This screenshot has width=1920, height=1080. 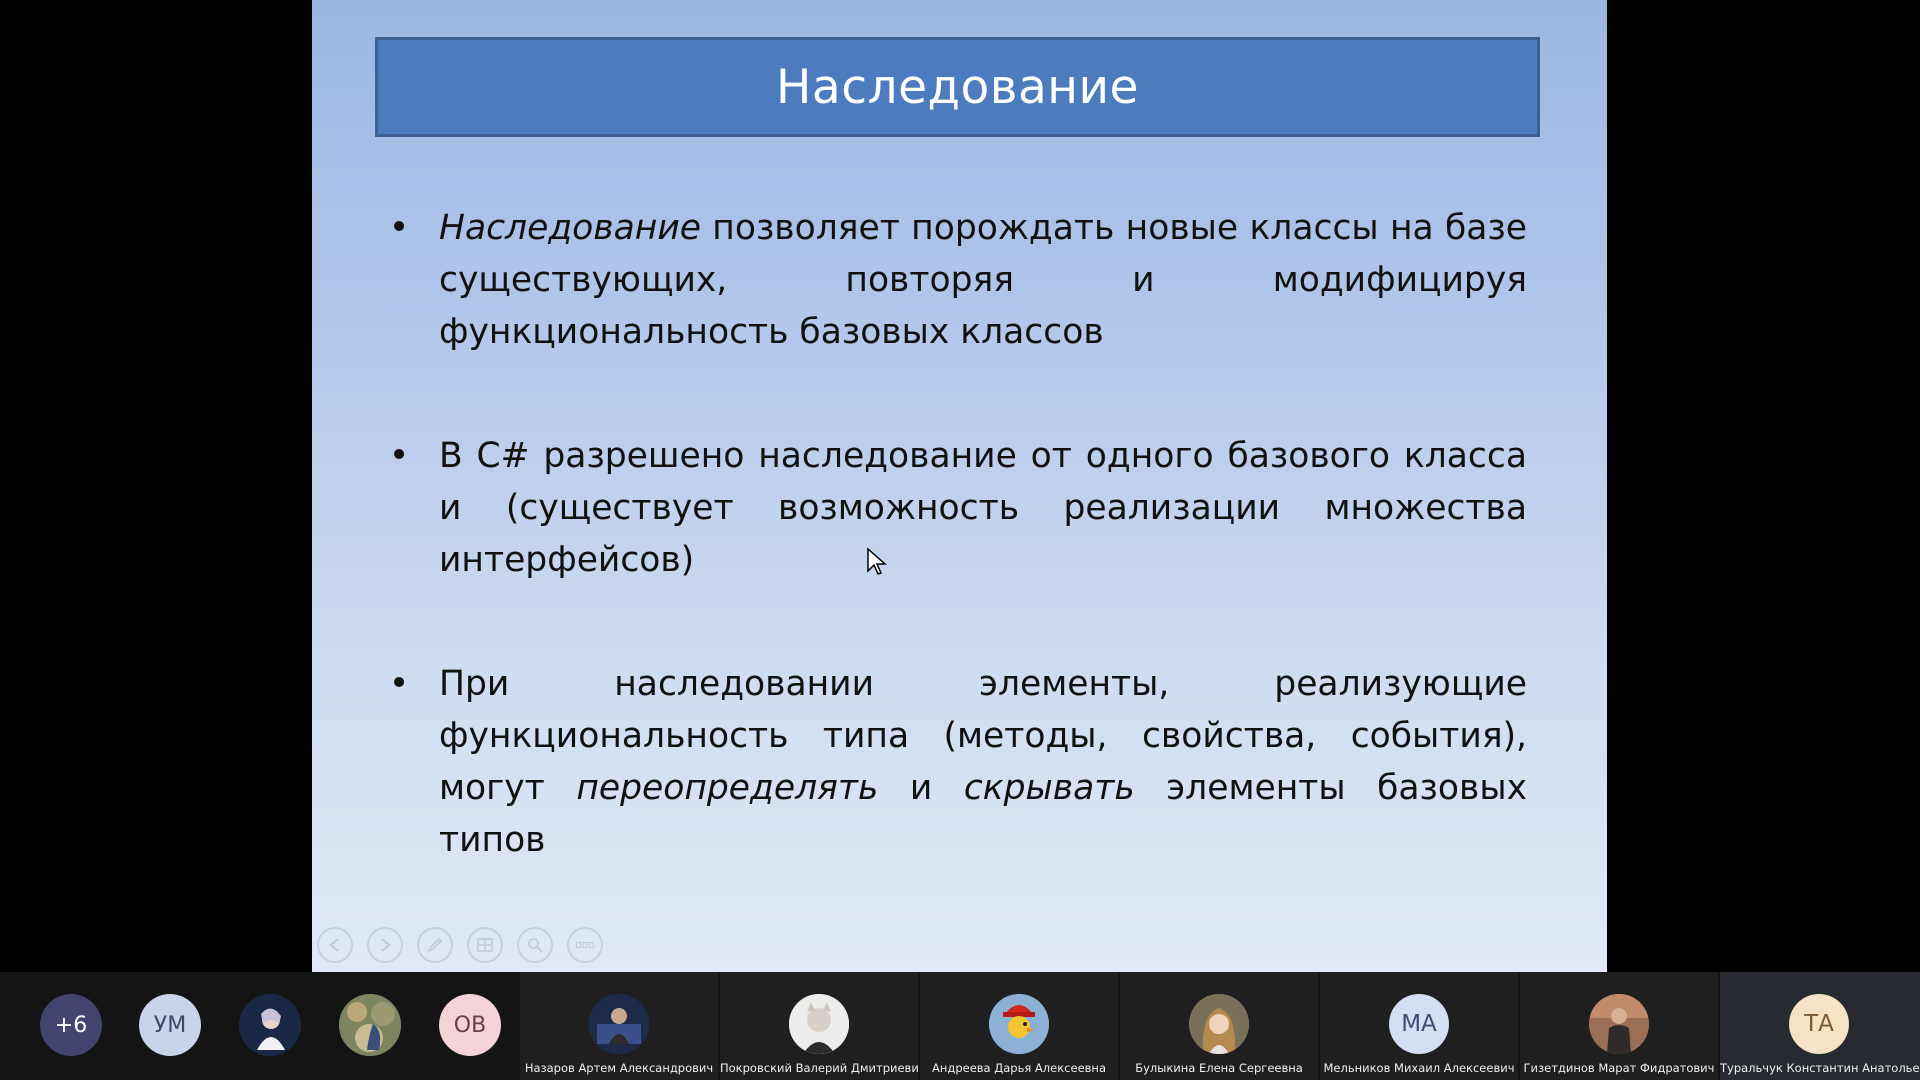 I want to click on participant-tile: Андреева Дарья Алексеевна, so click(x=1019, y=1026).